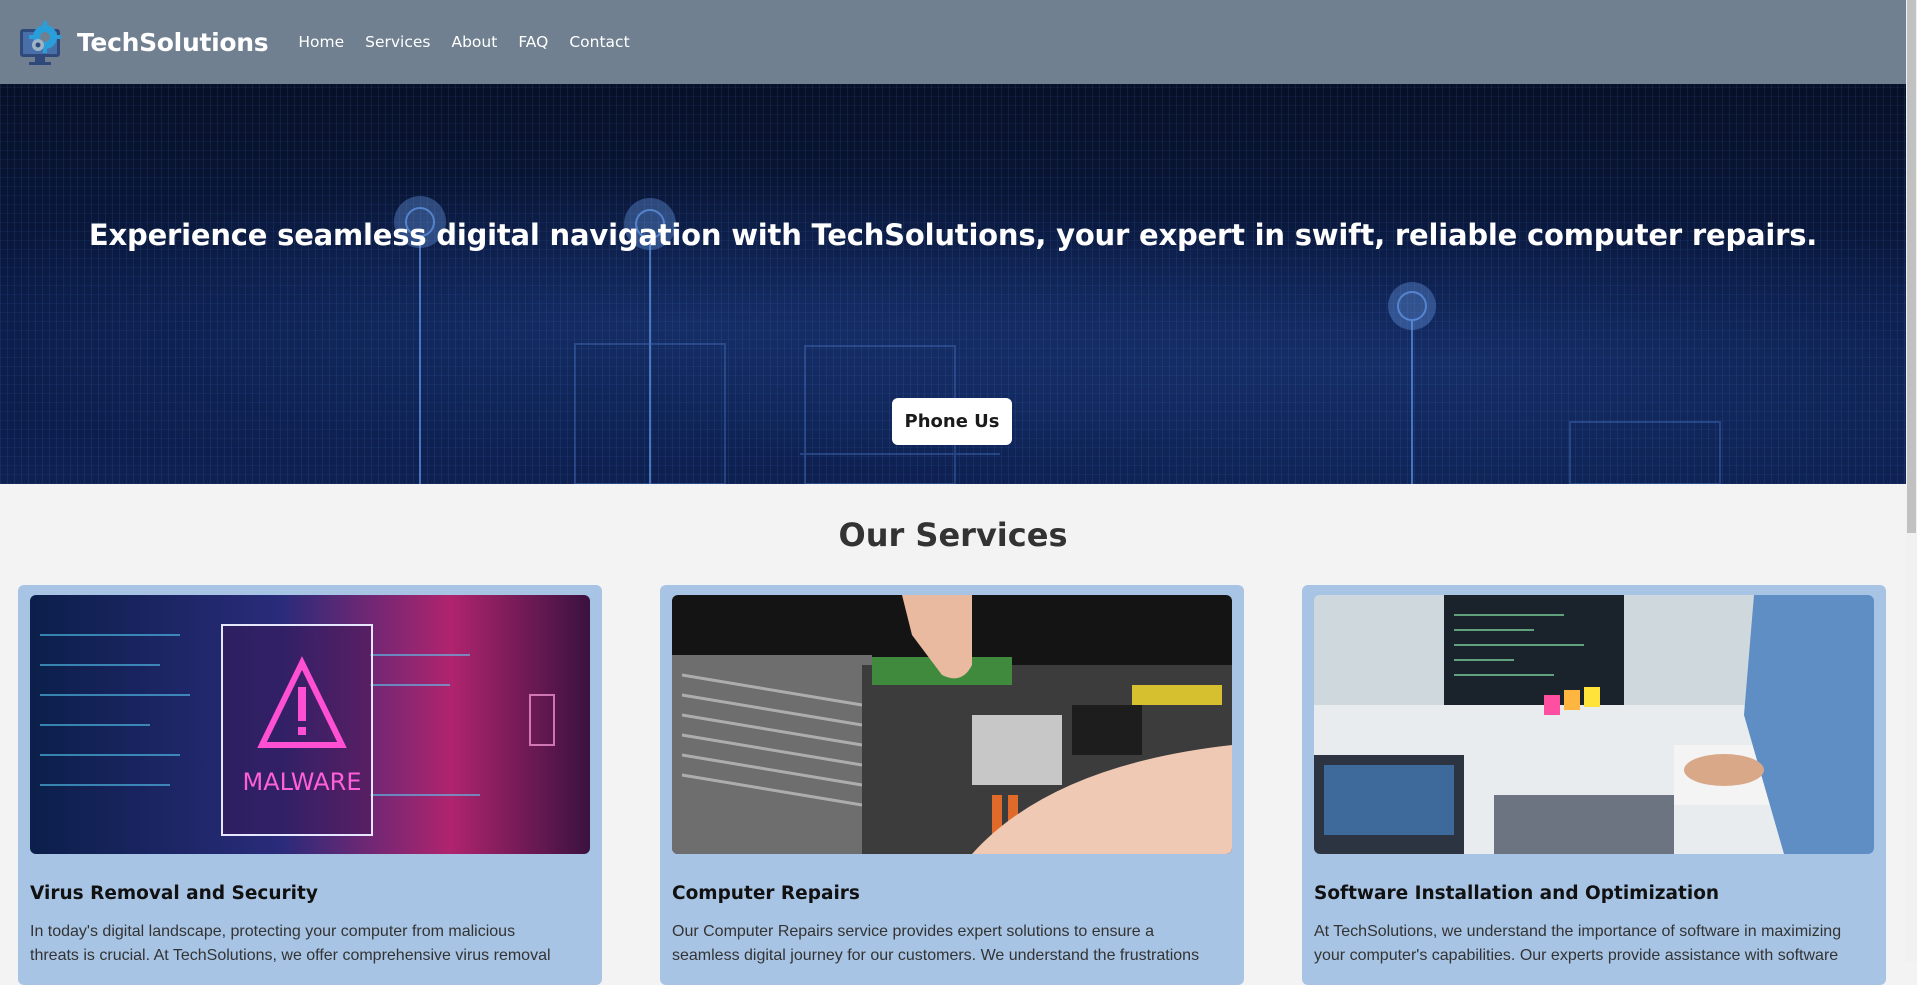 Image resolution: width=1917 pixels, height=985 pixels. Describe the element at coordinates (1911, 266) in the screenshot. I see `scrollbar-thumb` at that location.